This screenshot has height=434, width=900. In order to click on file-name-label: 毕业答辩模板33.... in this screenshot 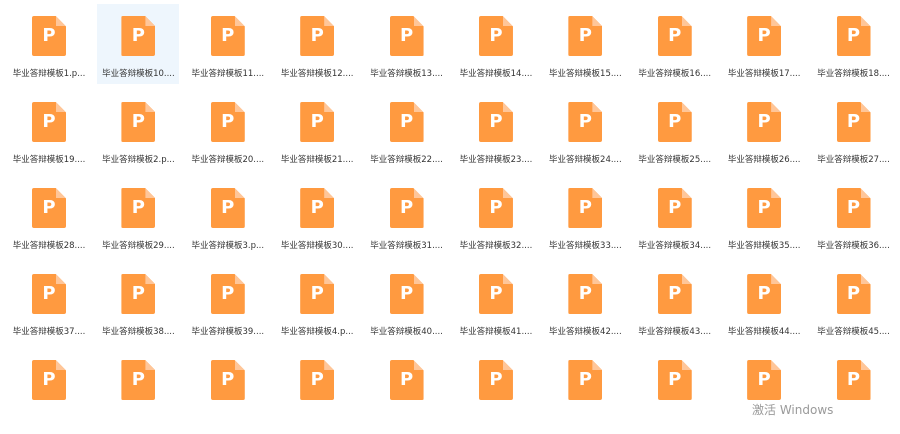, I will do `click(585, 246)`.